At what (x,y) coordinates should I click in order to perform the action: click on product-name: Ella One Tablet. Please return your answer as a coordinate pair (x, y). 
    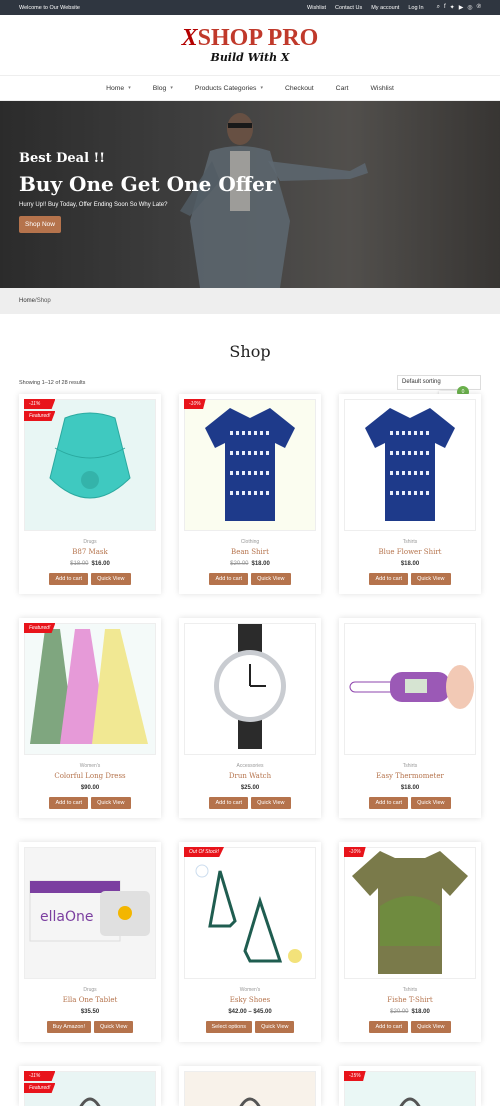
    Looking at the image, I should click on (90, 1000).